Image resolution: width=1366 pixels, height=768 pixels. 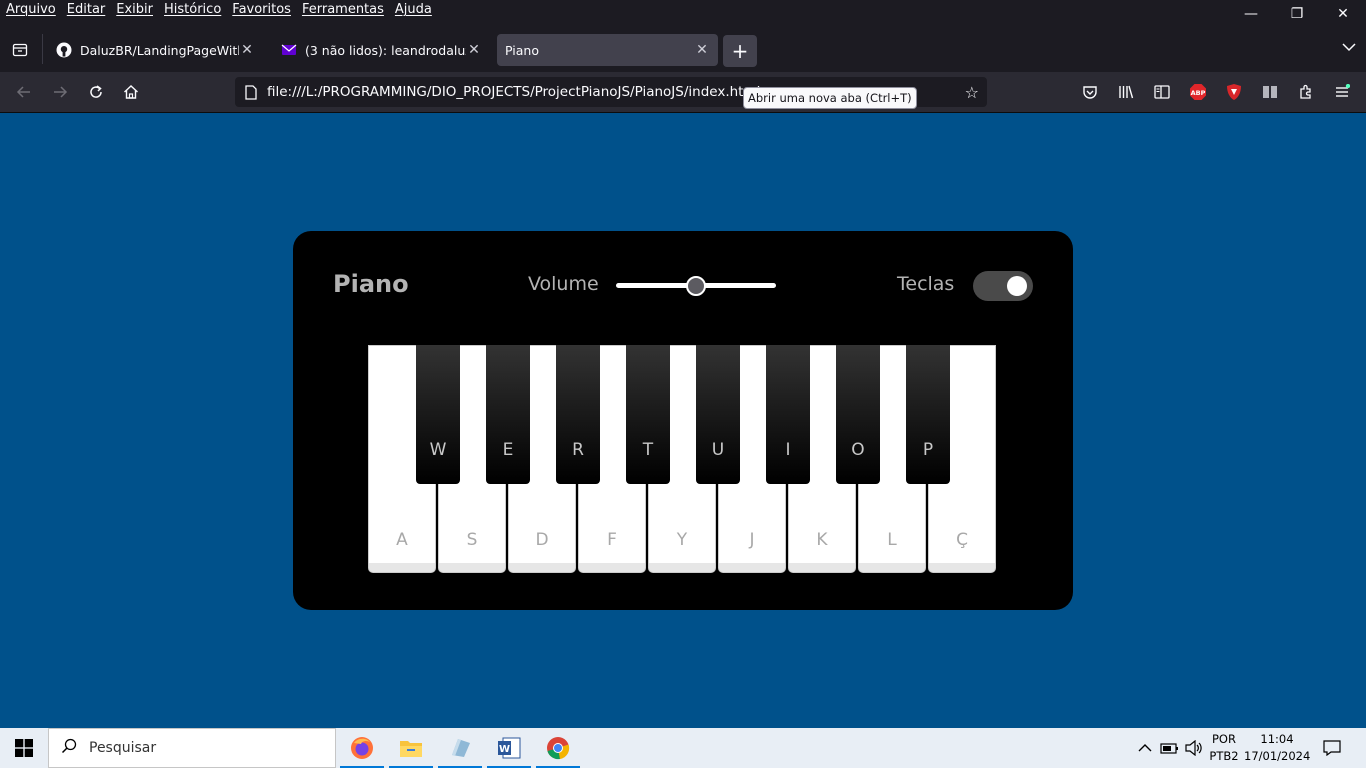 I want to click on keys-toggle, so click(x=1003, y=286).